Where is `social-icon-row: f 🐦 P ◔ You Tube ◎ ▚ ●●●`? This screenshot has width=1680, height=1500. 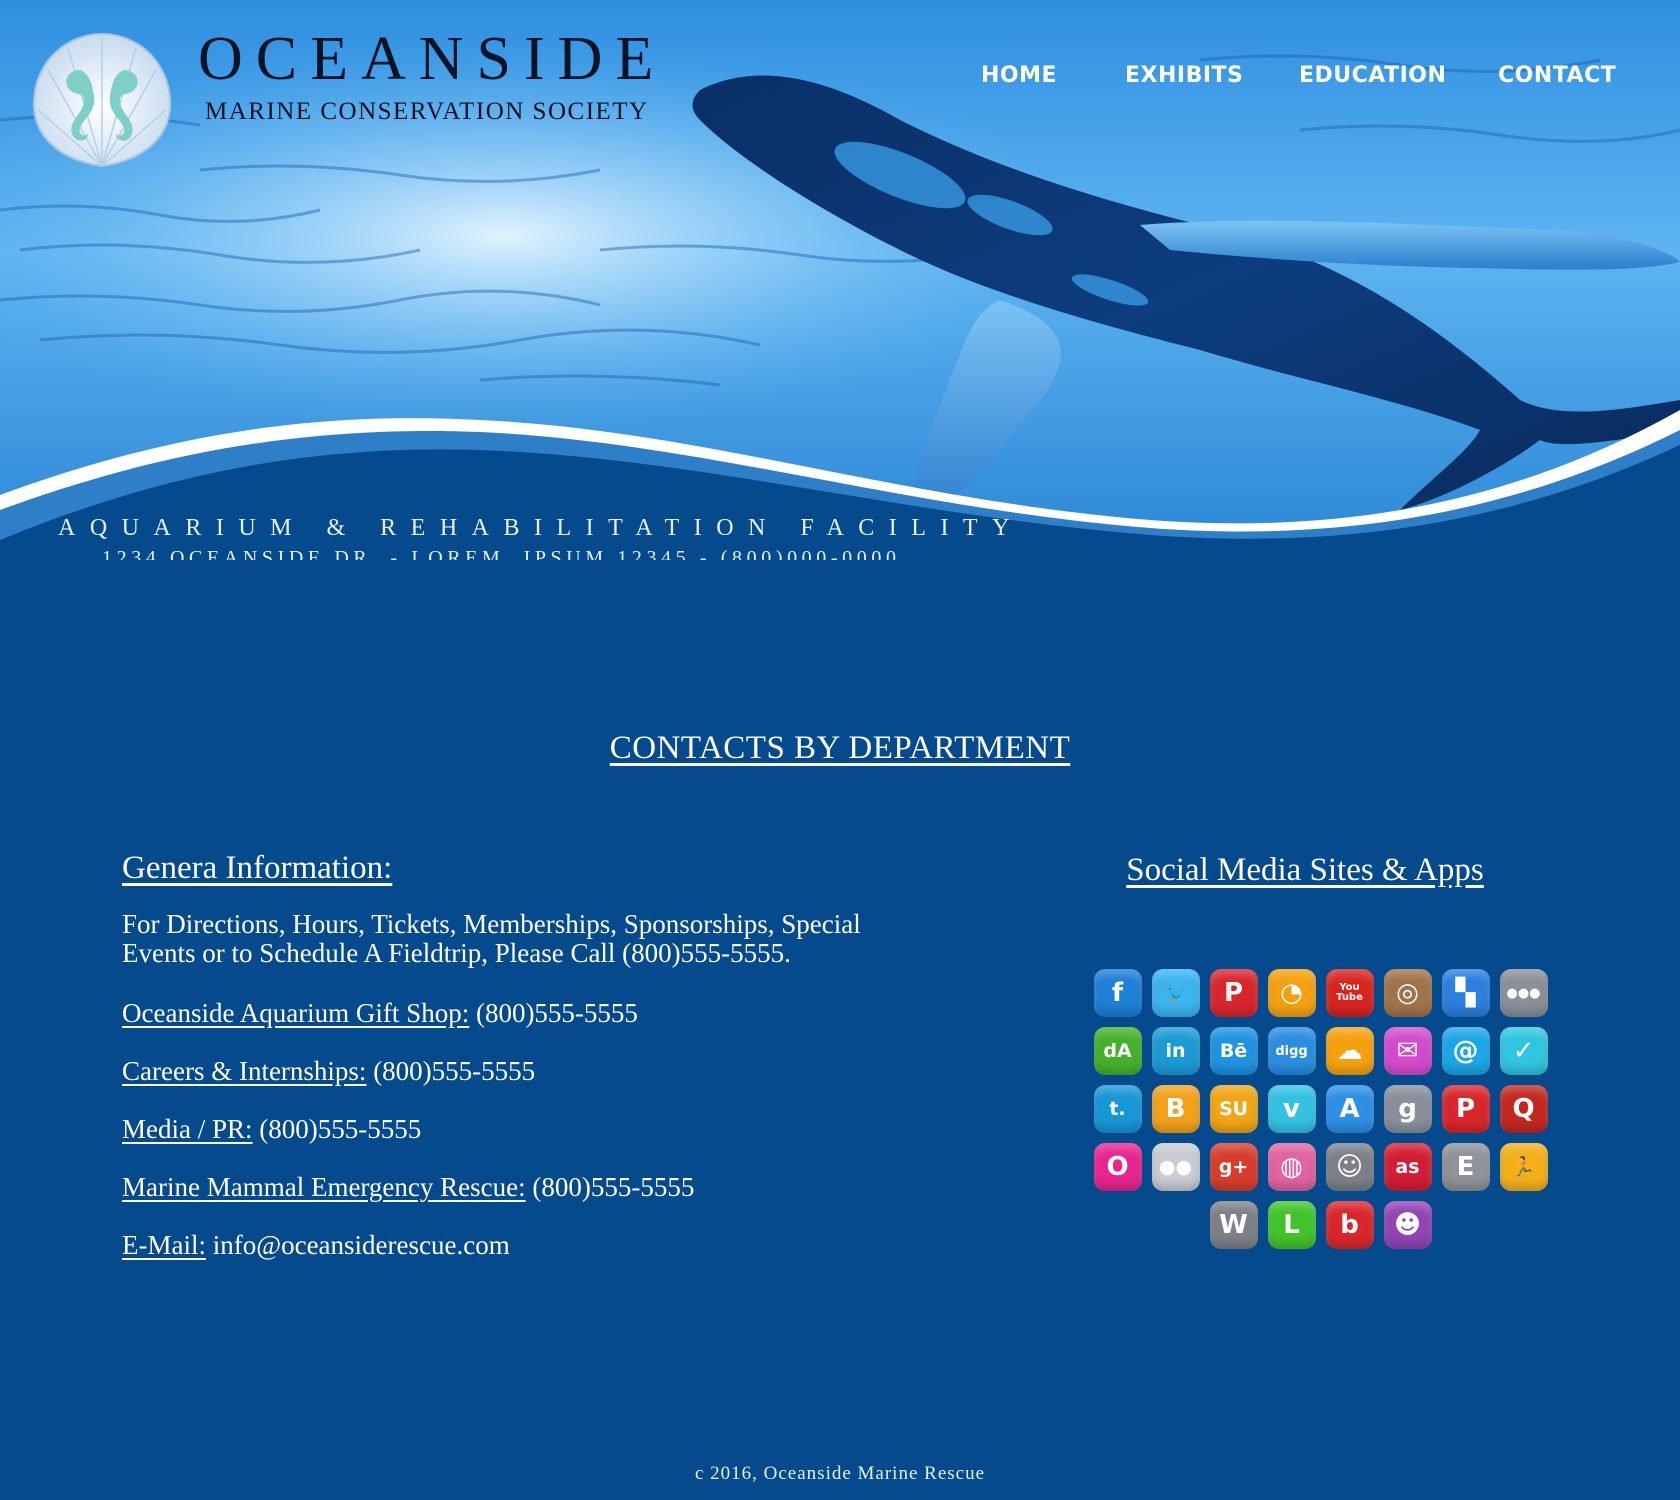
social-icon-row: f 🐦 P ◔ You Tube ◎ ▚ ●●● is located at coordinates (1320, 993).